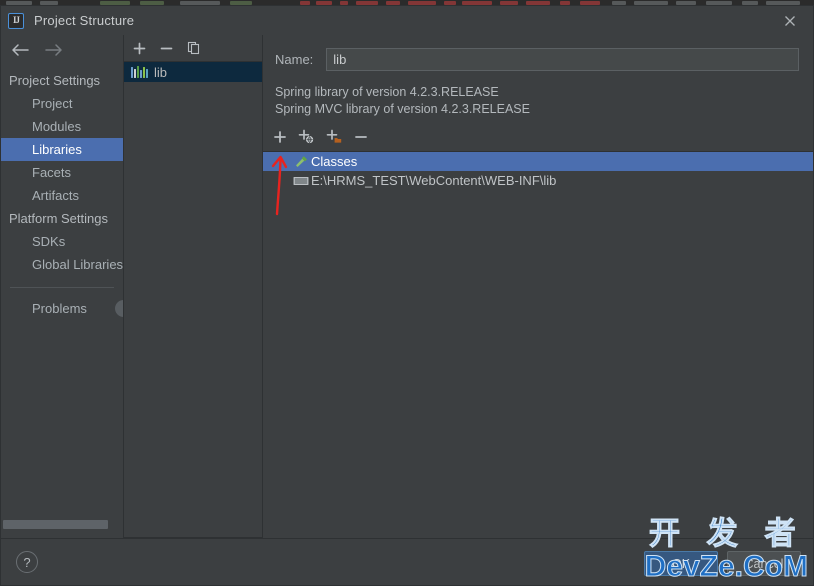 This screenshot has width=814, height=586. Describe the element at coordinates (49, 241) in the screenshot. I see `sidebar-item-label: SDKs` at that location.